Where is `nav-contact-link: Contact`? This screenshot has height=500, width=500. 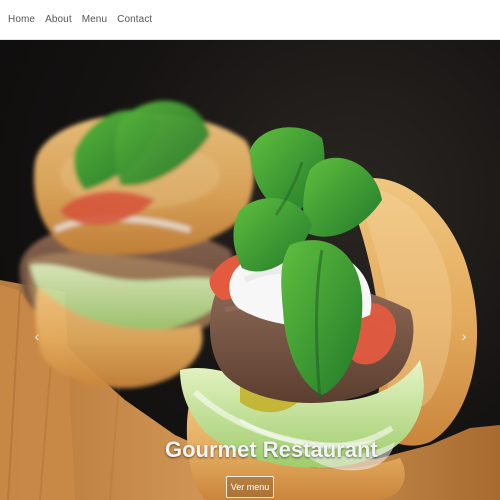 nav-contact-link: Contact is located at coordinates (134, 19).